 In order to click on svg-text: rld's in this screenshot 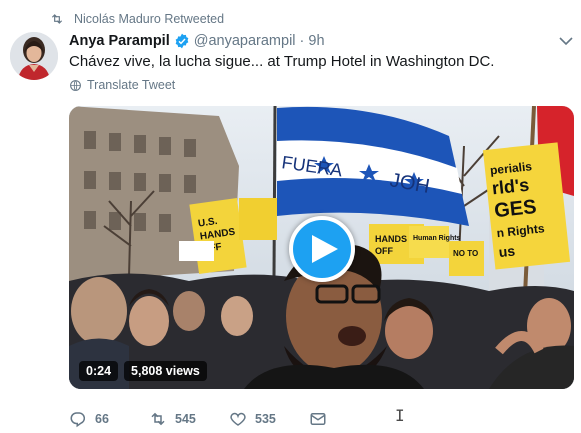, I will do `click(510, 187)`.